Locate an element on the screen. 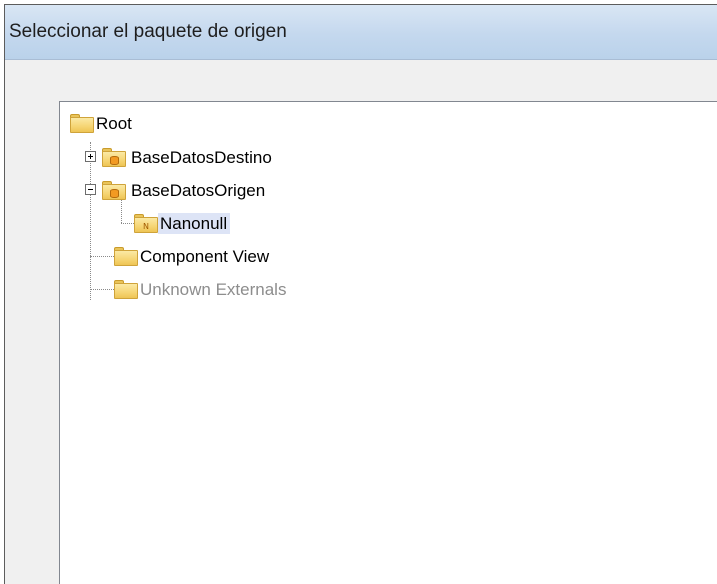 This screenshot has height=584, width=717. tree-node-nanonull: N Nanonull is located at coordinates (182, 223).